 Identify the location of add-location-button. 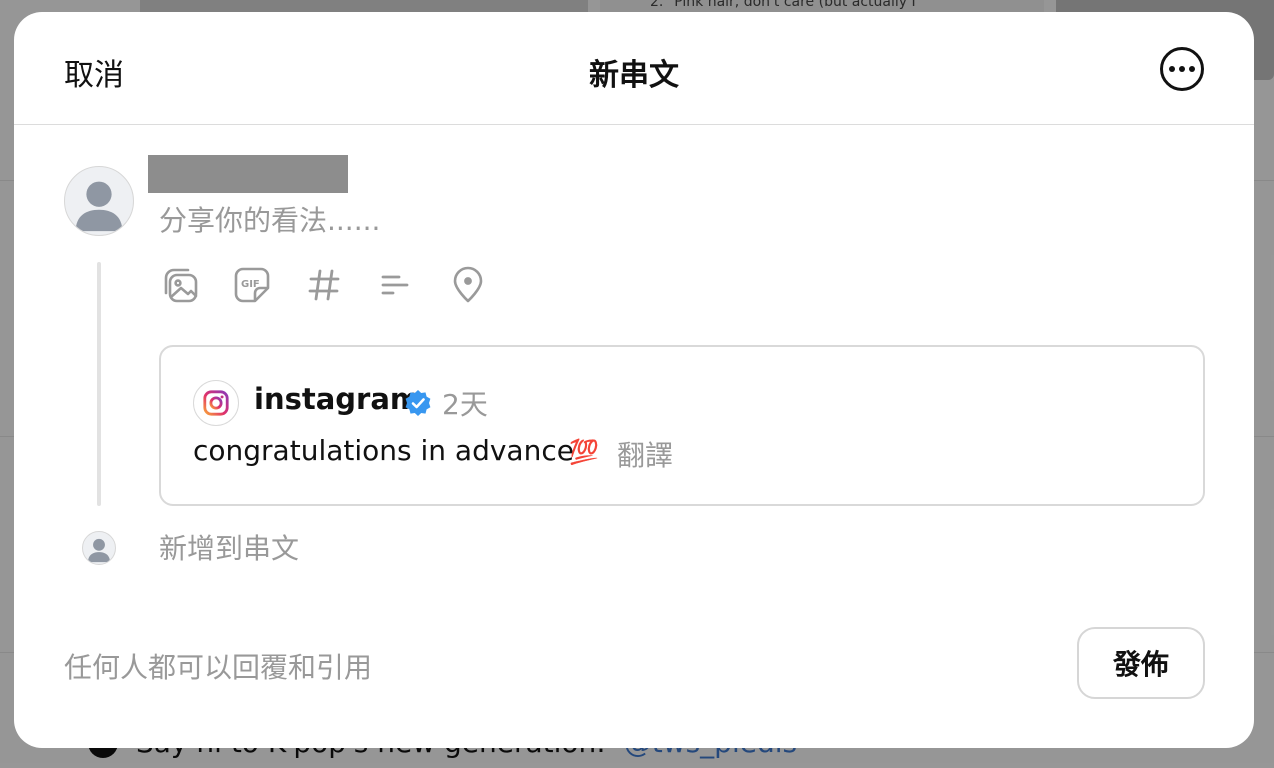
(468, 285).